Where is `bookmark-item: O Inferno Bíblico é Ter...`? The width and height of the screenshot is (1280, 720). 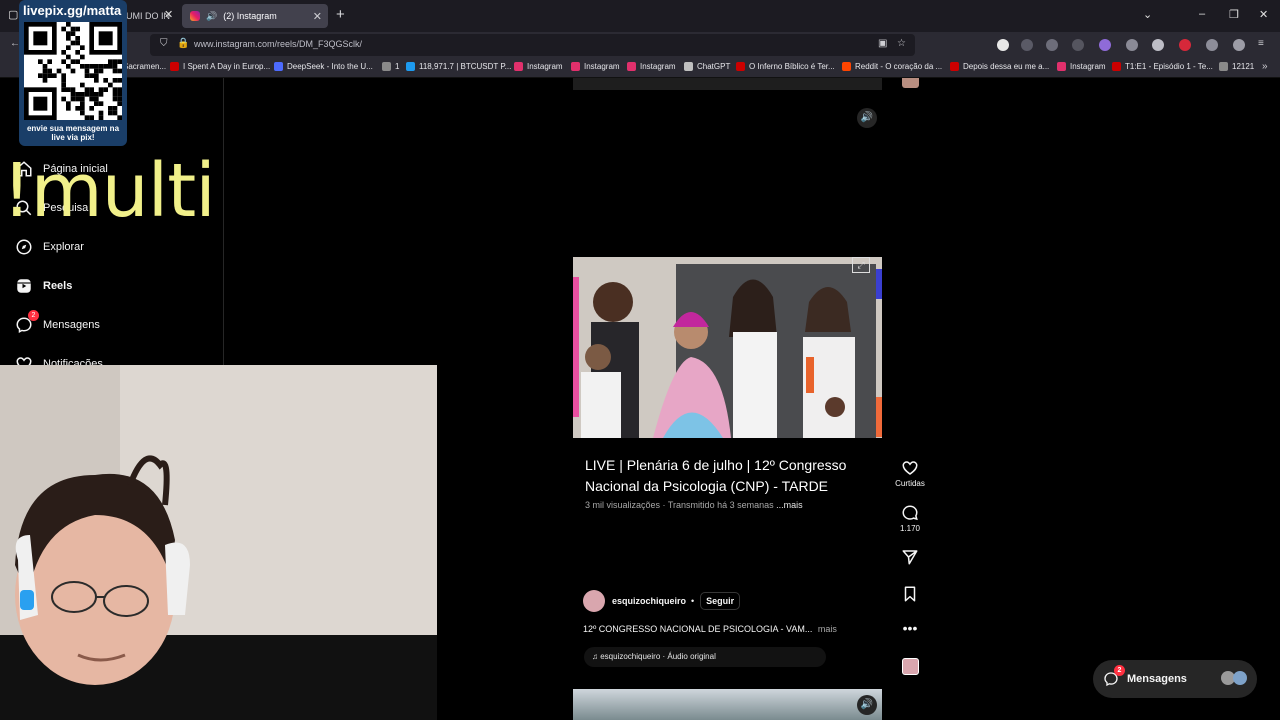 bookmark-item: O Inferno Bíblico é Ter... is located at coordinates (785, 66).